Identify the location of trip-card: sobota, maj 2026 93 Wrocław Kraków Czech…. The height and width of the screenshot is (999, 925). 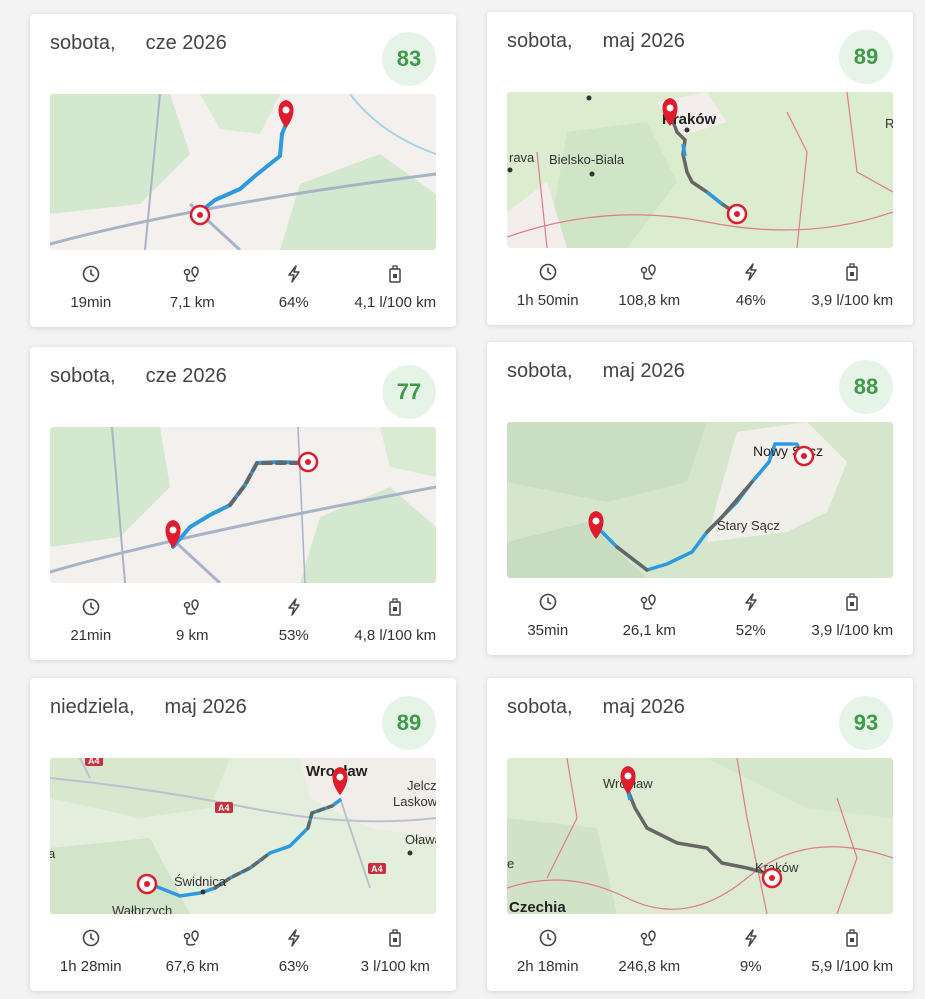
(700, 834).